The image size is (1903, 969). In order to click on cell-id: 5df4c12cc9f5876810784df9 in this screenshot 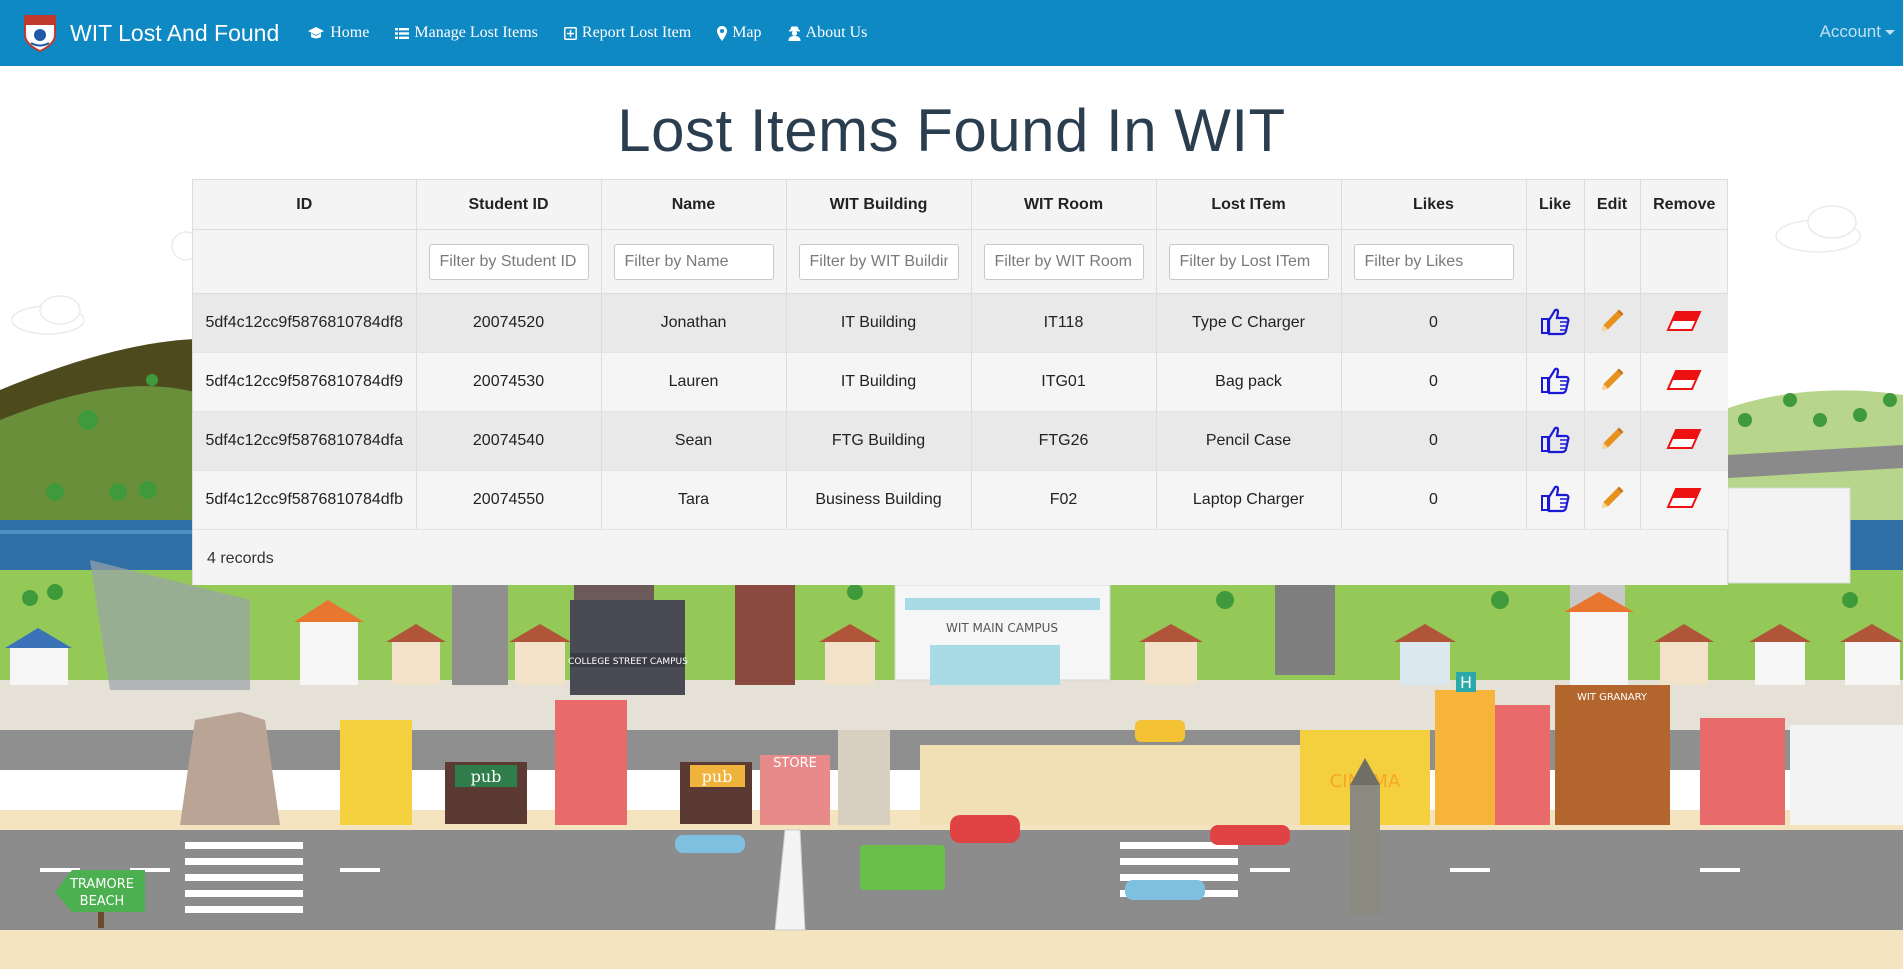, I will do `click(305, 382)`.